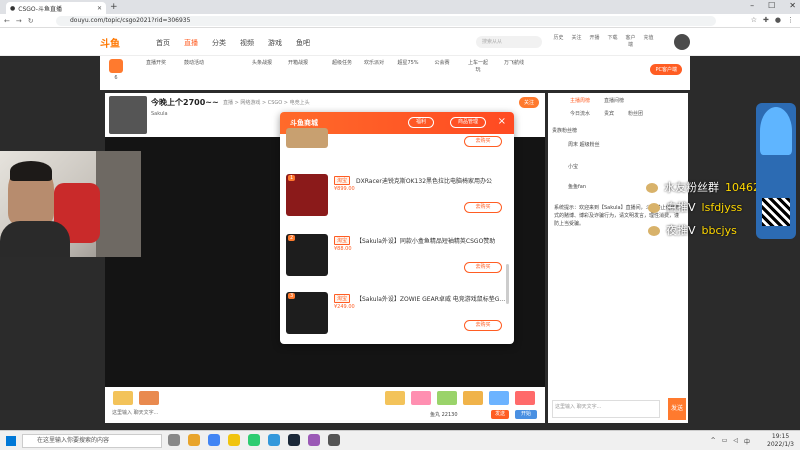 Image resolution: width=800 pixels, height=450 pixels. I want to click on product-manage-pill: 商品管理, so click(468, 122).